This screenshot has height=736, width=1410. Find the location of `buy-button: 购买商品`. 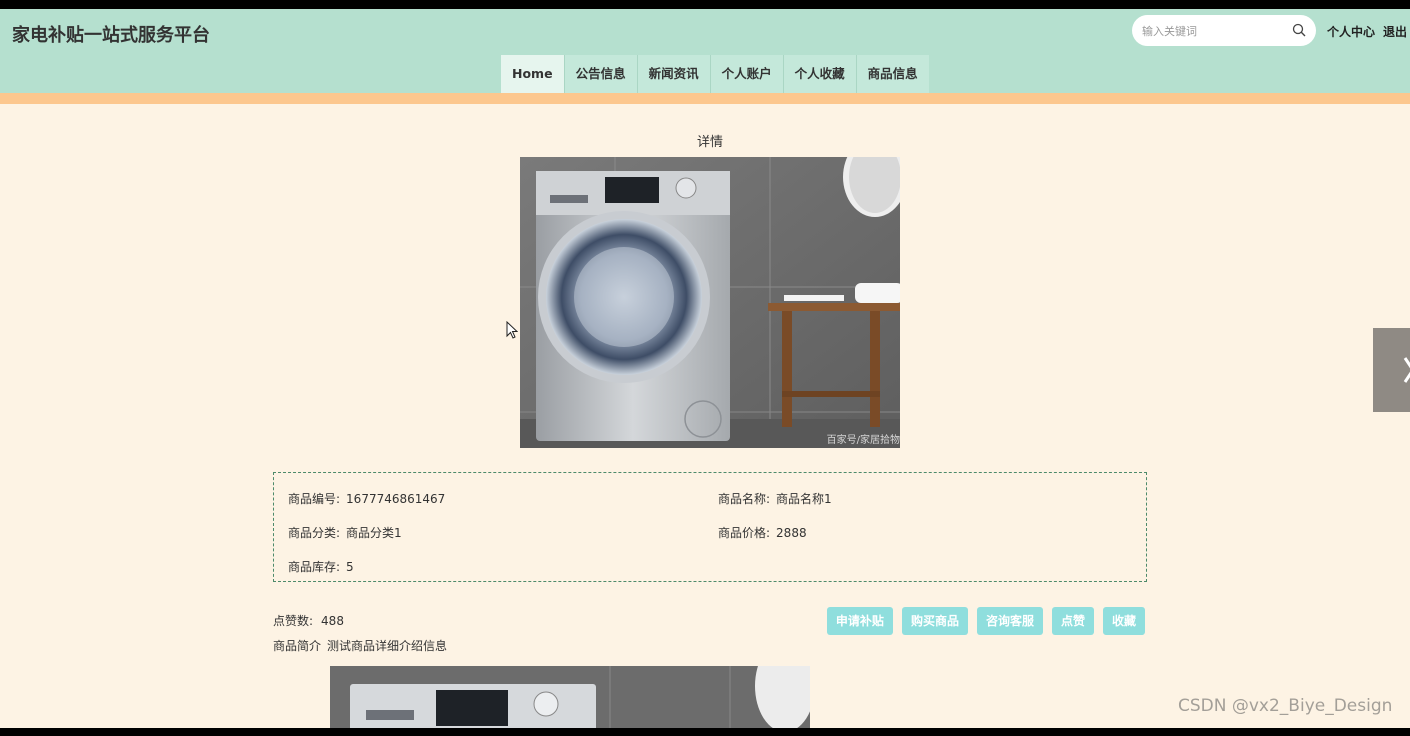

buy-button: 购买商品 is located at coordinates (934, 621).